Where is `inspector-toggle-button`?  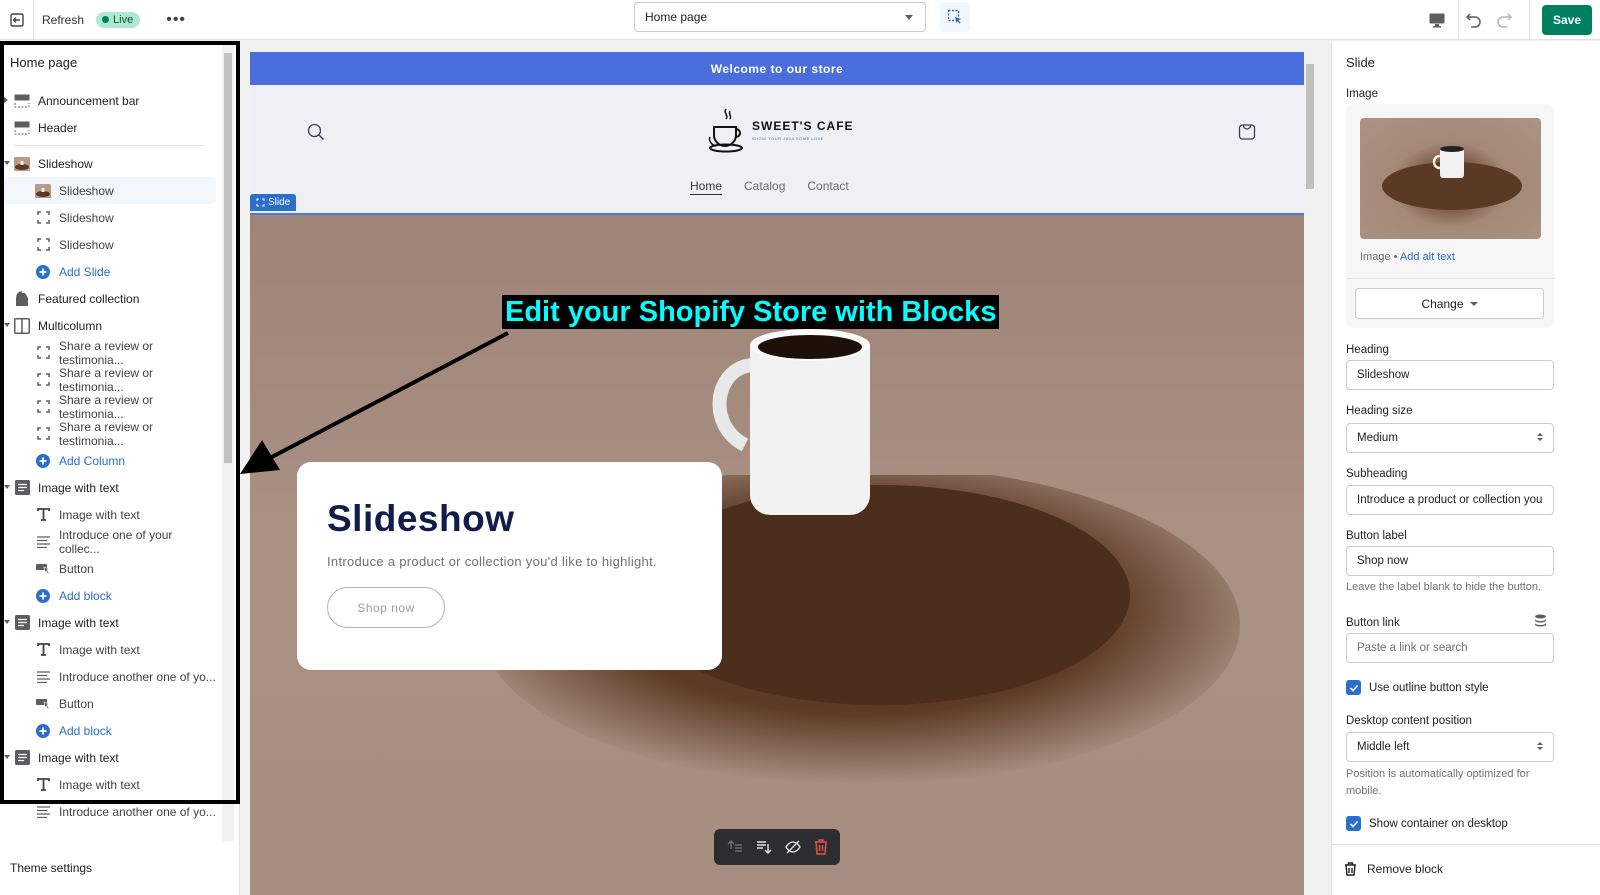 inspector-toggle-button is located at coordinates (955, 17).